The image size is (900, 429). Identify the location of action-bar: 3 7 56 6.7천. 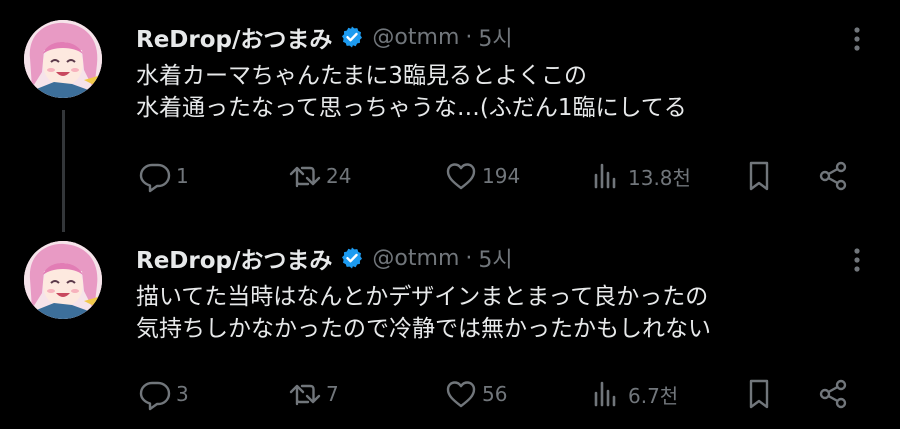
(498, 394).